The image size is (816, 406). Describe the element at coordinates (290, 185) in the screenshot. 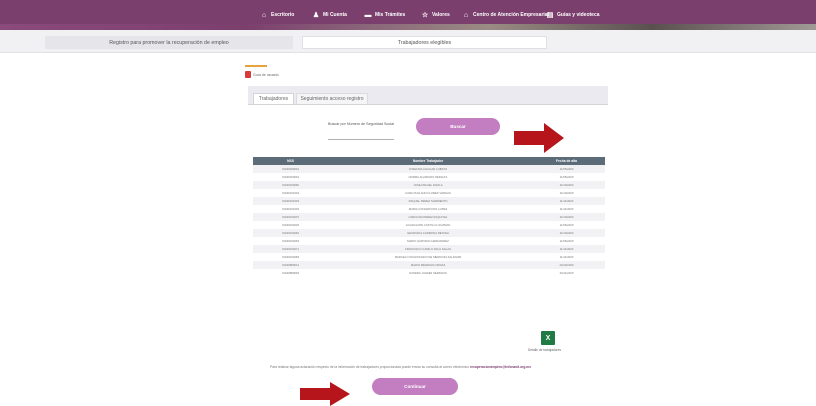

I see `cell-nss: 01049150060` at that location.